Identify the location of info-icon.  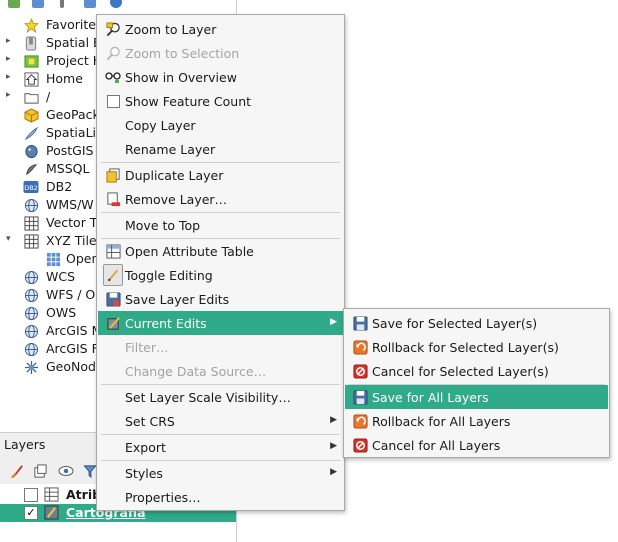
(116, 4).